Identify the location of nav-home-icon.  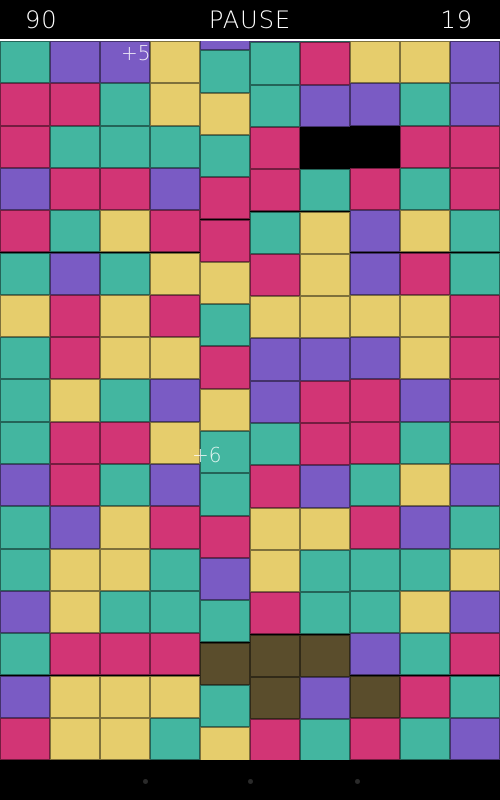
(250, 781).